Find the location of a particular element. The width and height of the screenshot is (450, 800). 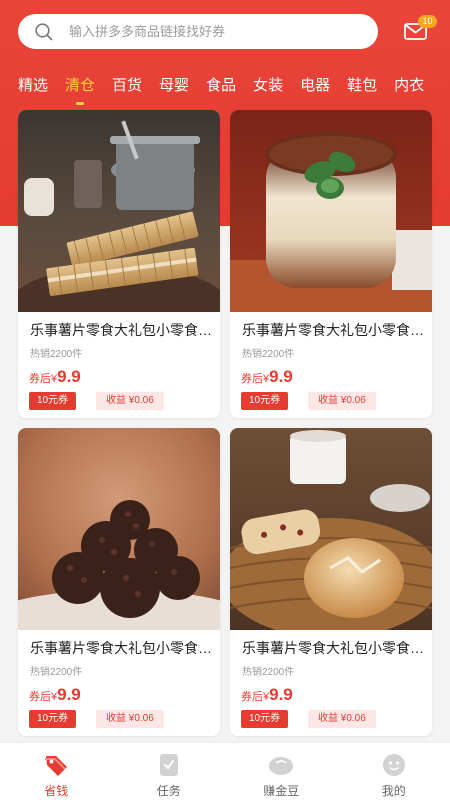

nav-label: 赚金豆 is located at coordinates (281, 791).